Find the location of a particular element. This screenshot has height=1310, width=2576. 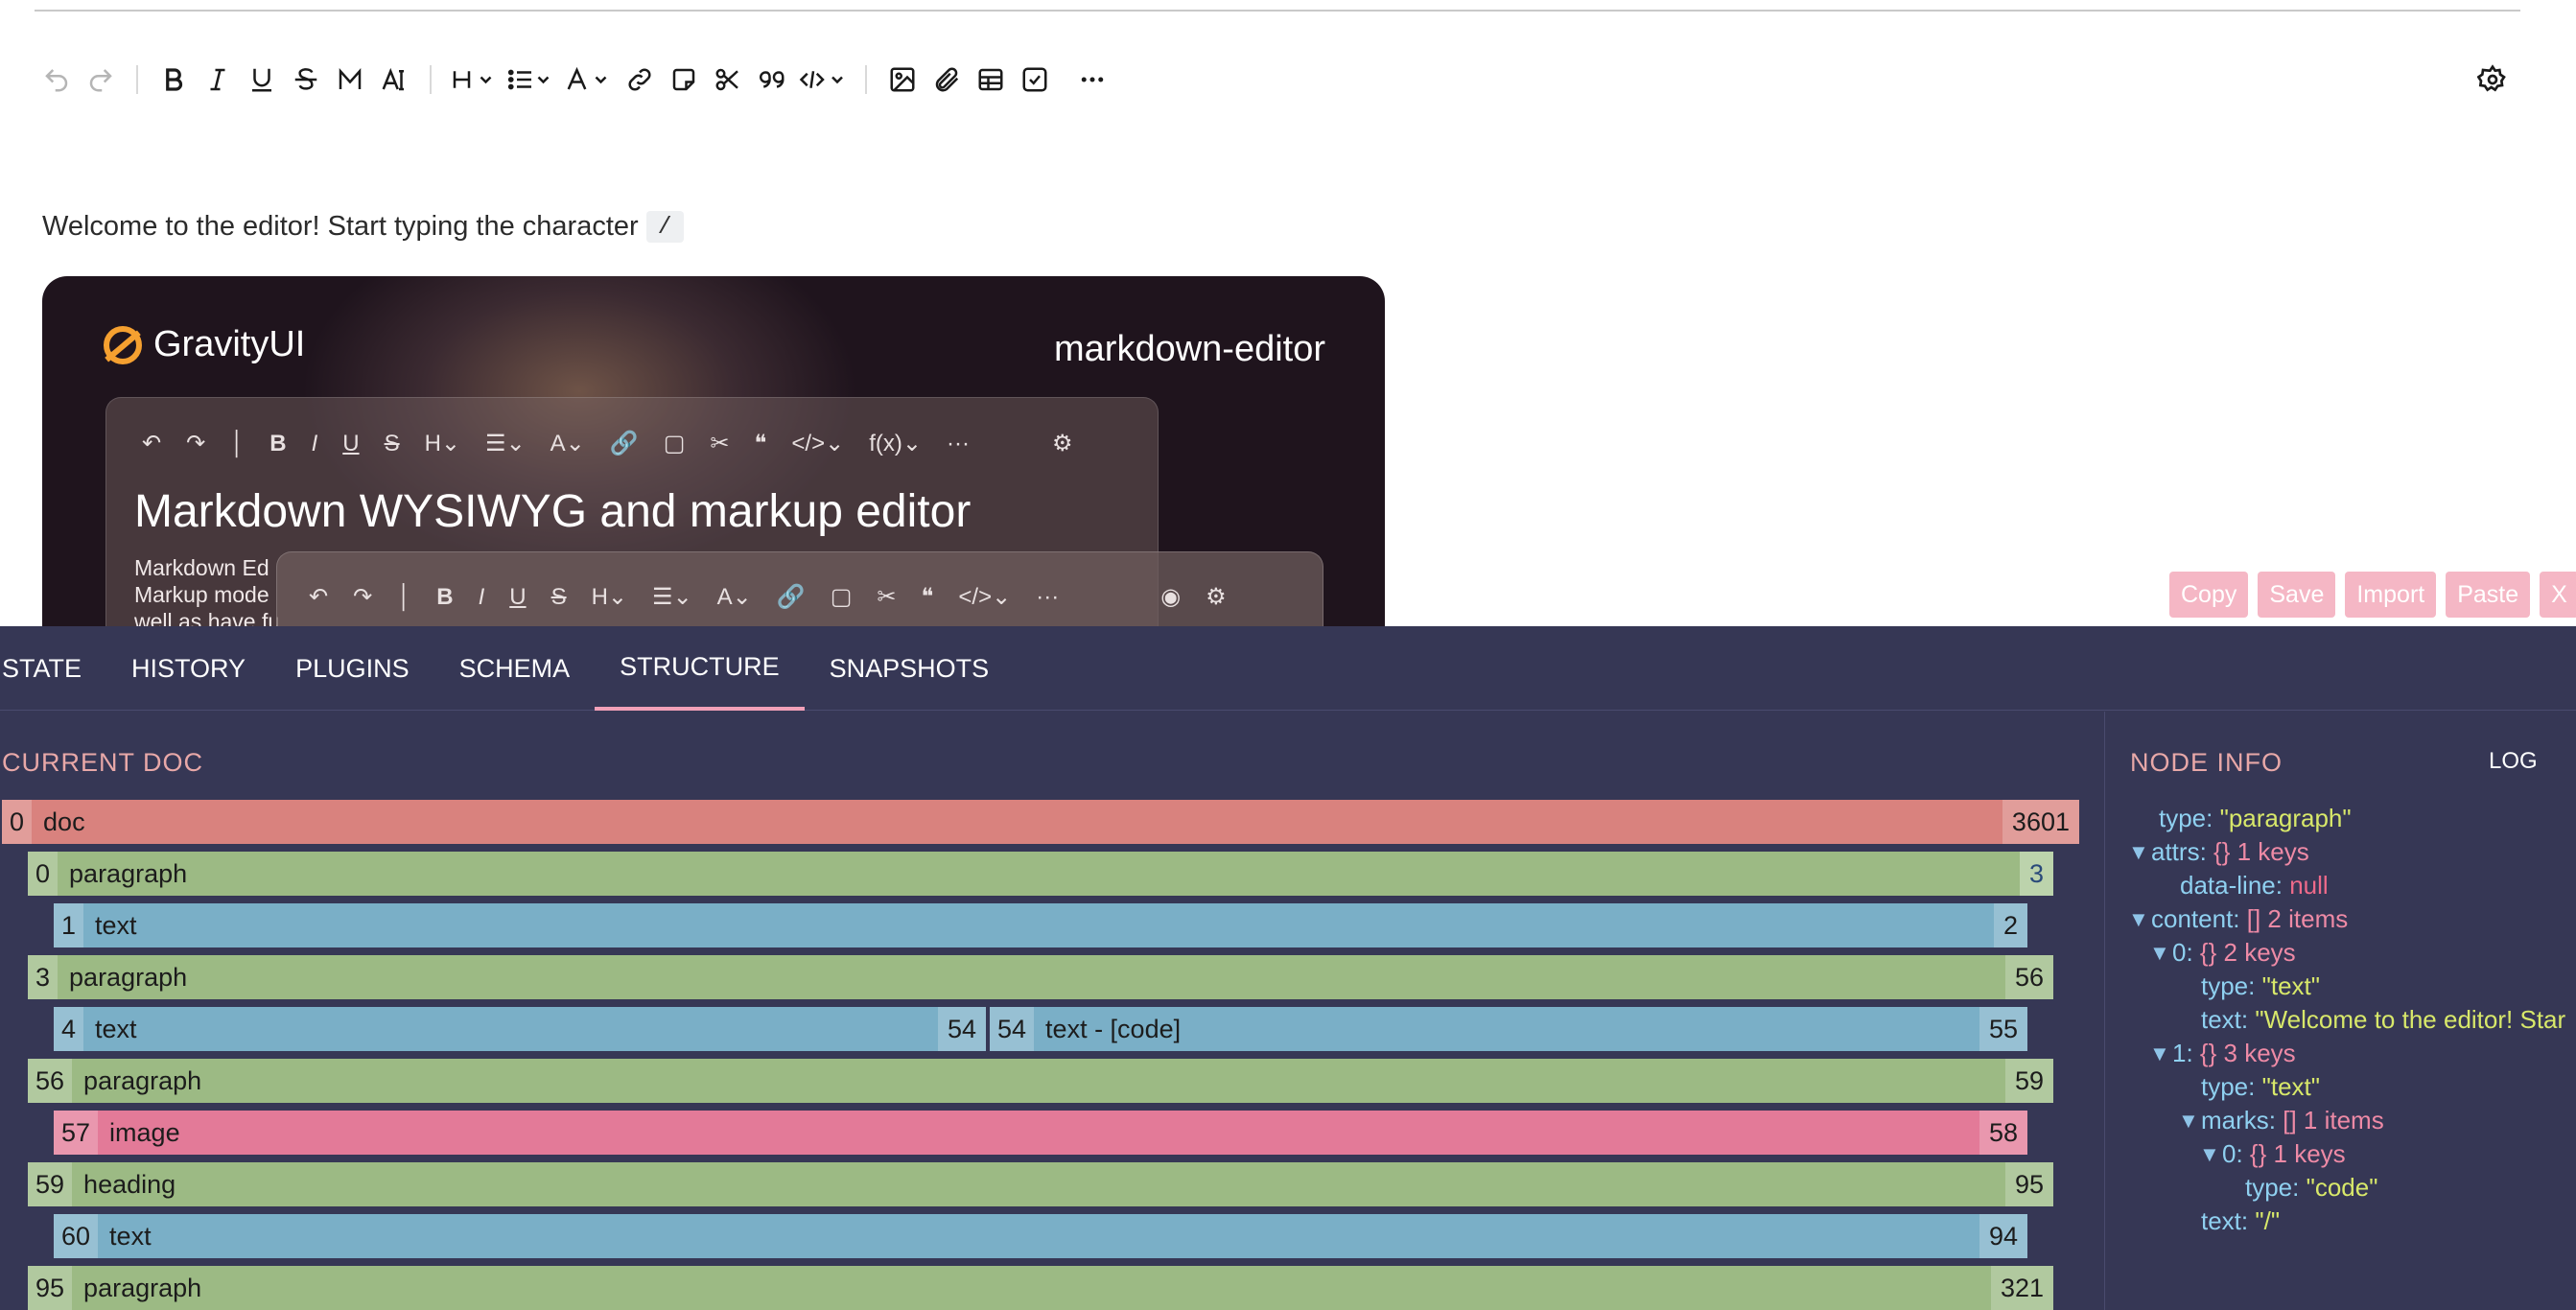

node-row-paragraph: 56 paragraph 59 is located at coordinates (1040, 1081).